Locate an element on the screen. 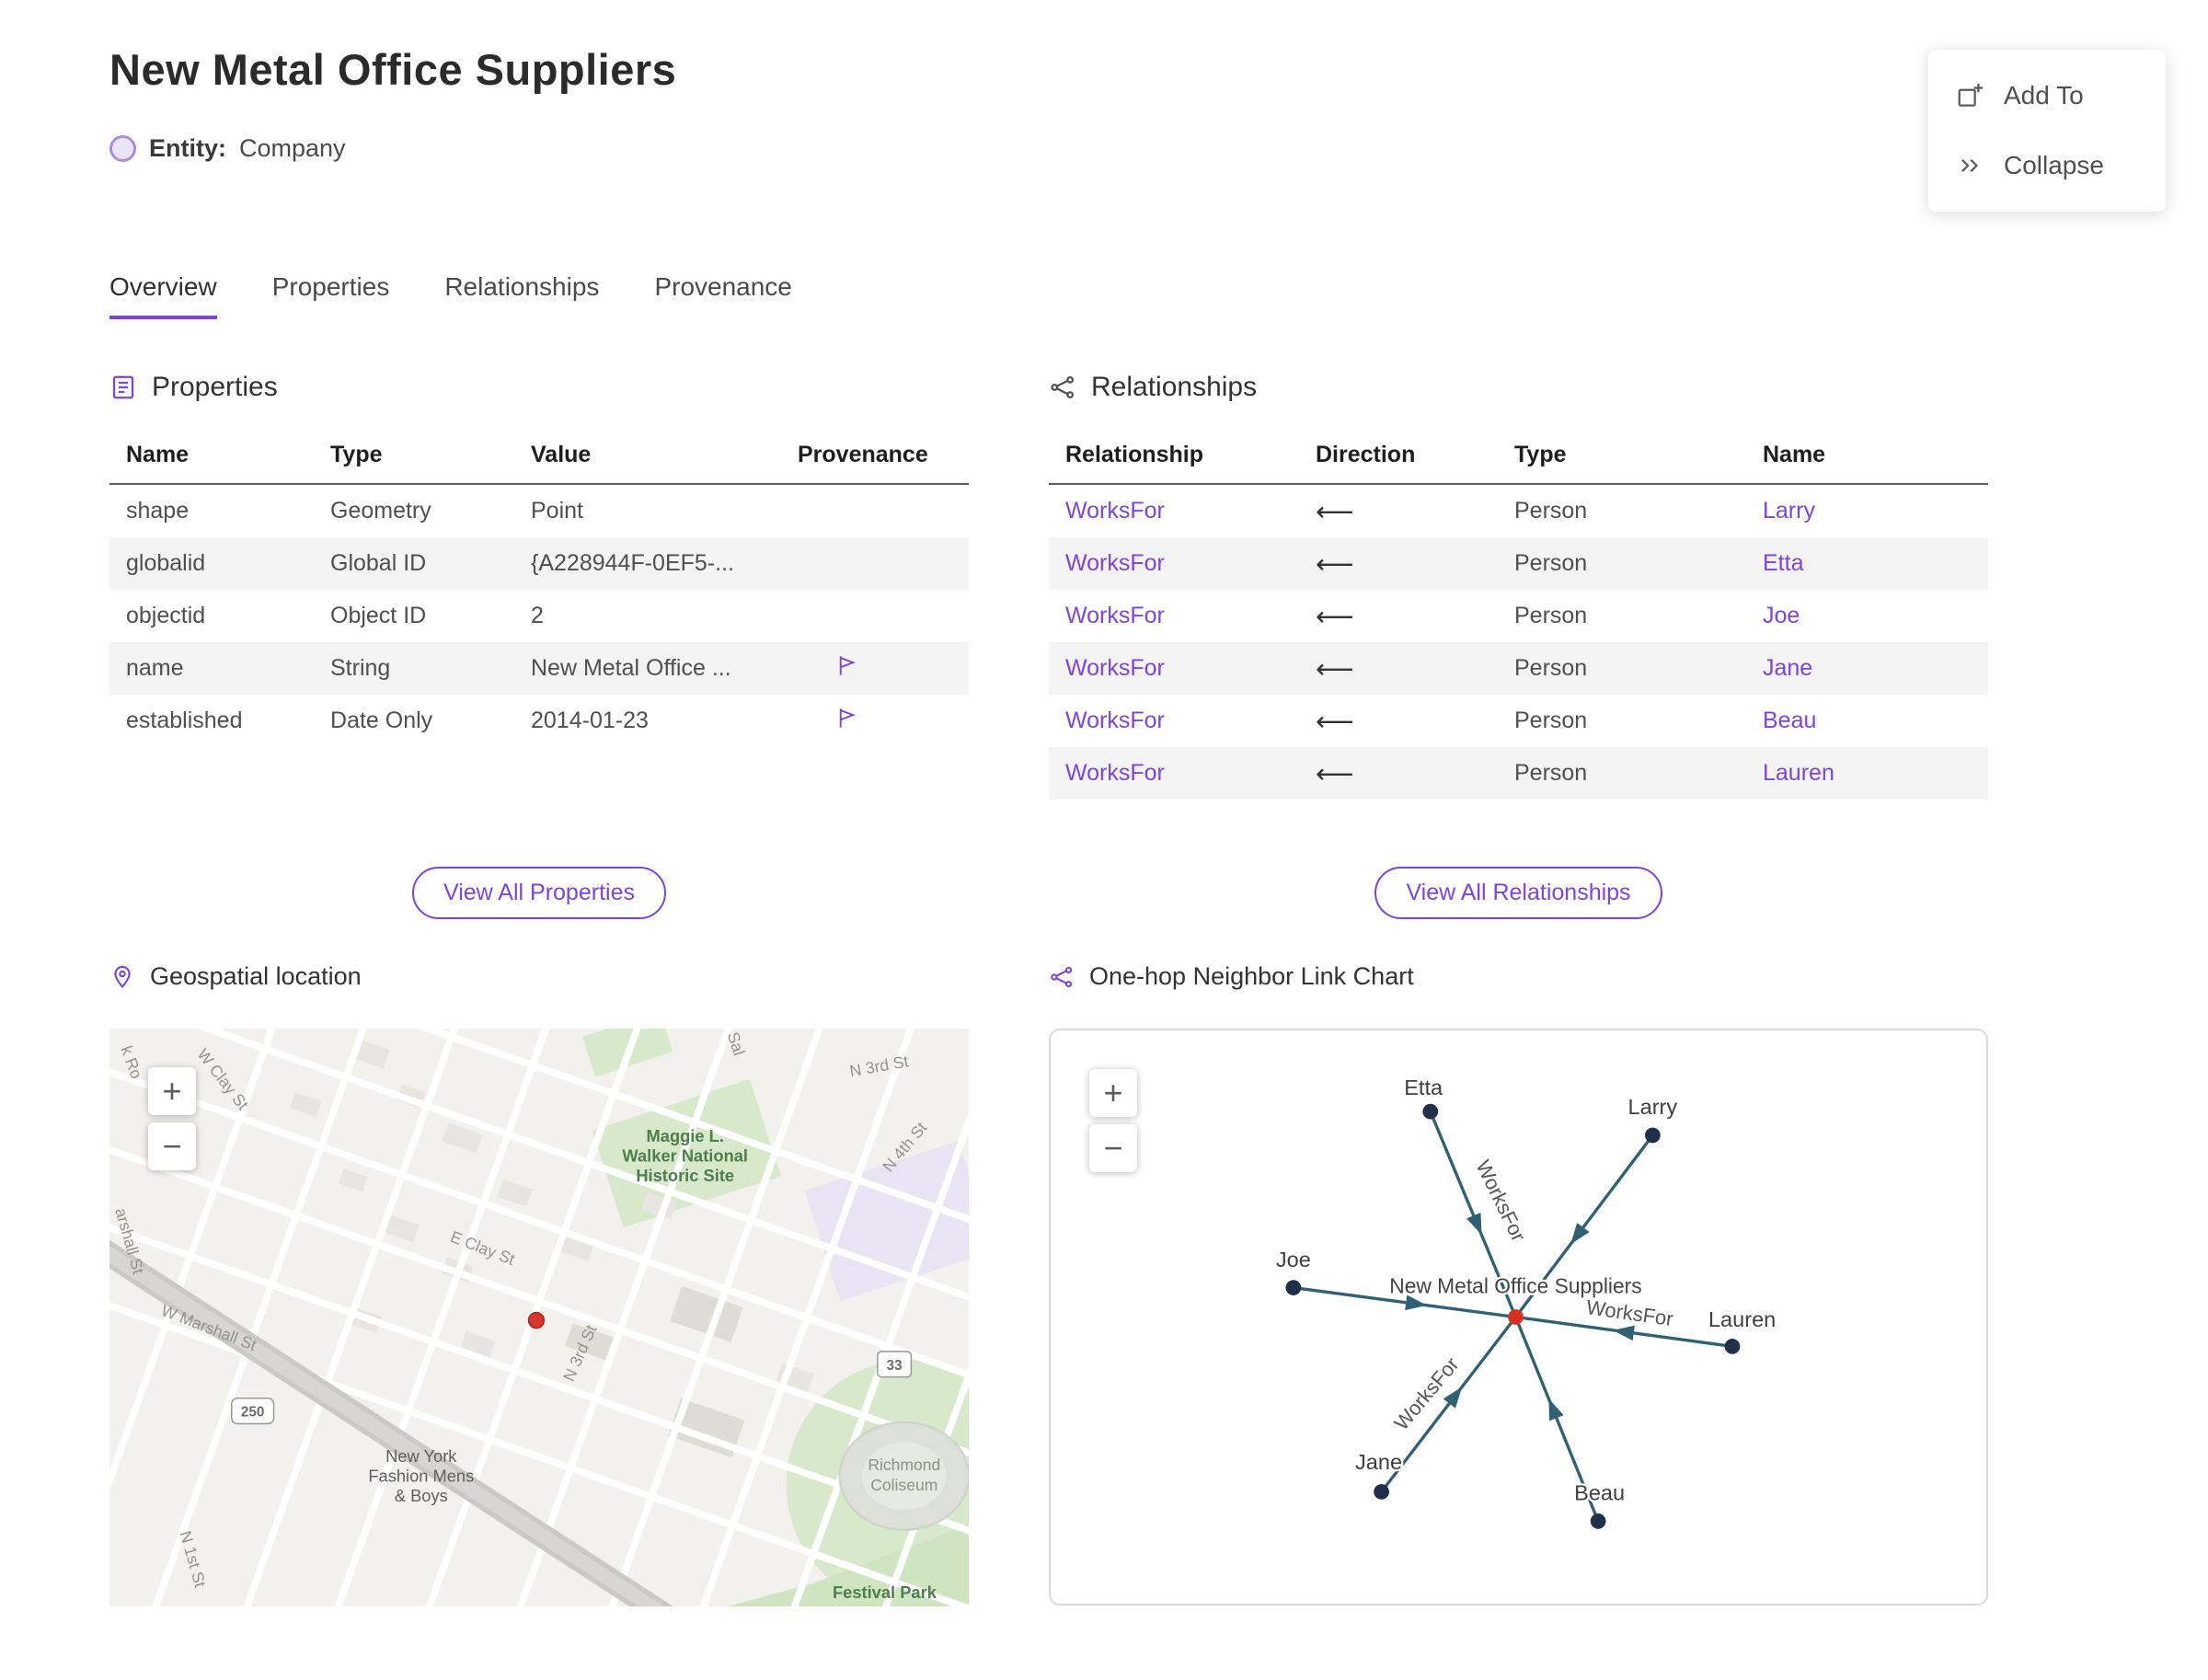 Image resolution: width=2208 pixels, height=1680 pixels. relationship-row: WorksFor ⟵ Person Beau is located at coordinates (1518, 721).